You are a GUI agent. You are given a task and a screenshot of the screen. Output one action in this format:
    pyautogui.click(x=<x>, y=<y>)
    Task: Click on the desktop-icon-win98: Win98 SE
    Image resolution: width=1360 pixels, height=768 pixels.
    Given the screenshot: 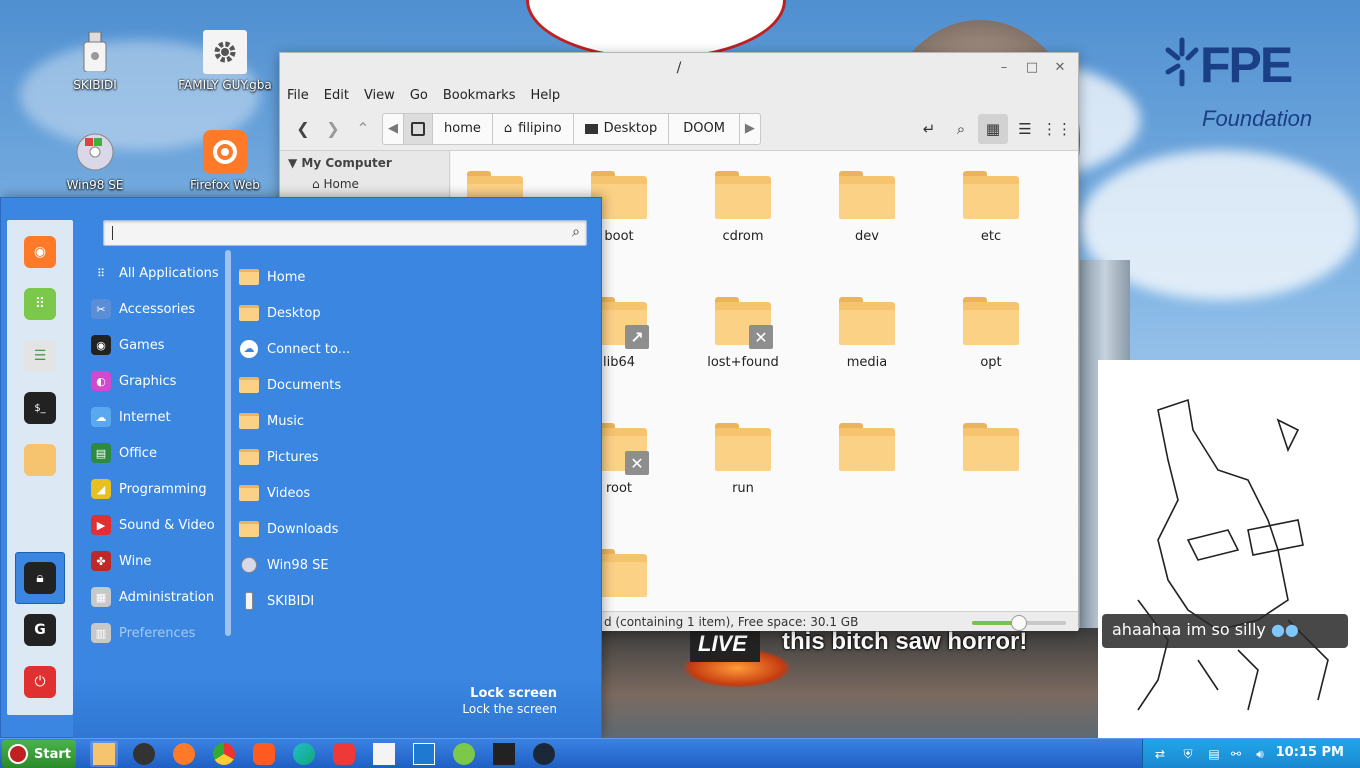 What is the action you would take?
    pyautogui.click(x=95, y=161)
    